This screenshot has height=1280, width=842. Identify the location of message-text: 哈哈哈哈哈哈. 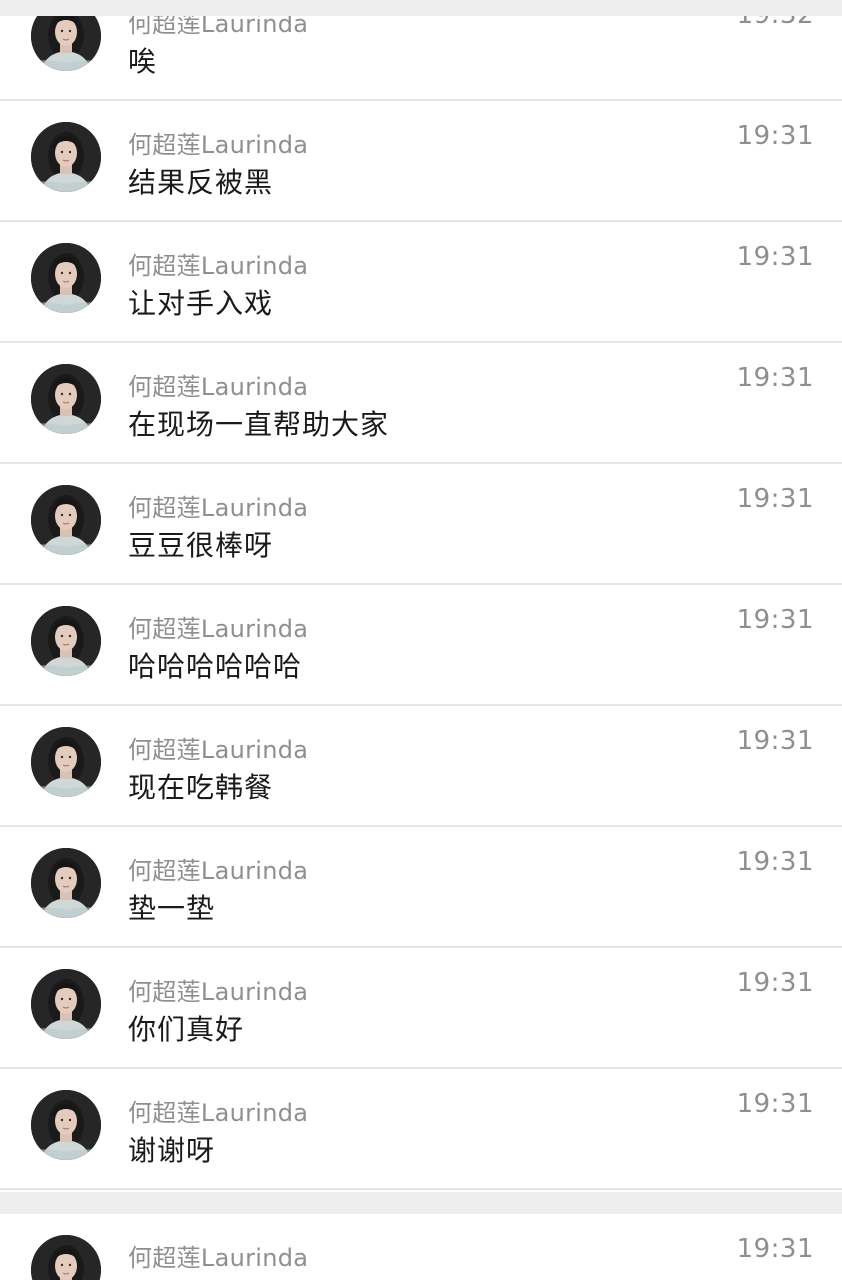
(215, 666).